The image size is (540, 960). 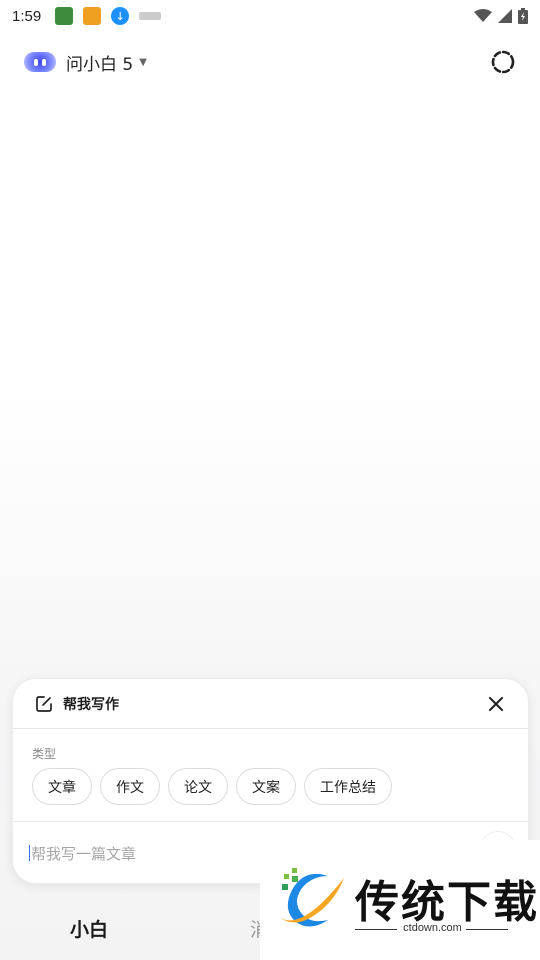 I want to click on watermark: 传统下载 ctdown.com, so click(x=400, y=900).